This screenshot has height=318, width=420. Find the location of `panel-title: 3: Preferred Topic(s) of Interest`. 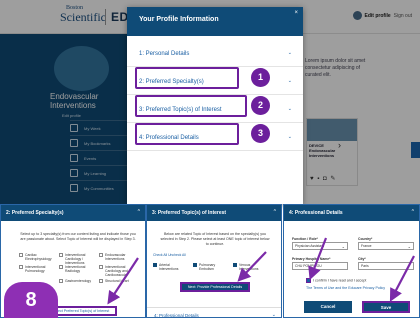

panel-title: 3: Preferred Topic(s) of Interest is located at coordinates (189, 213).